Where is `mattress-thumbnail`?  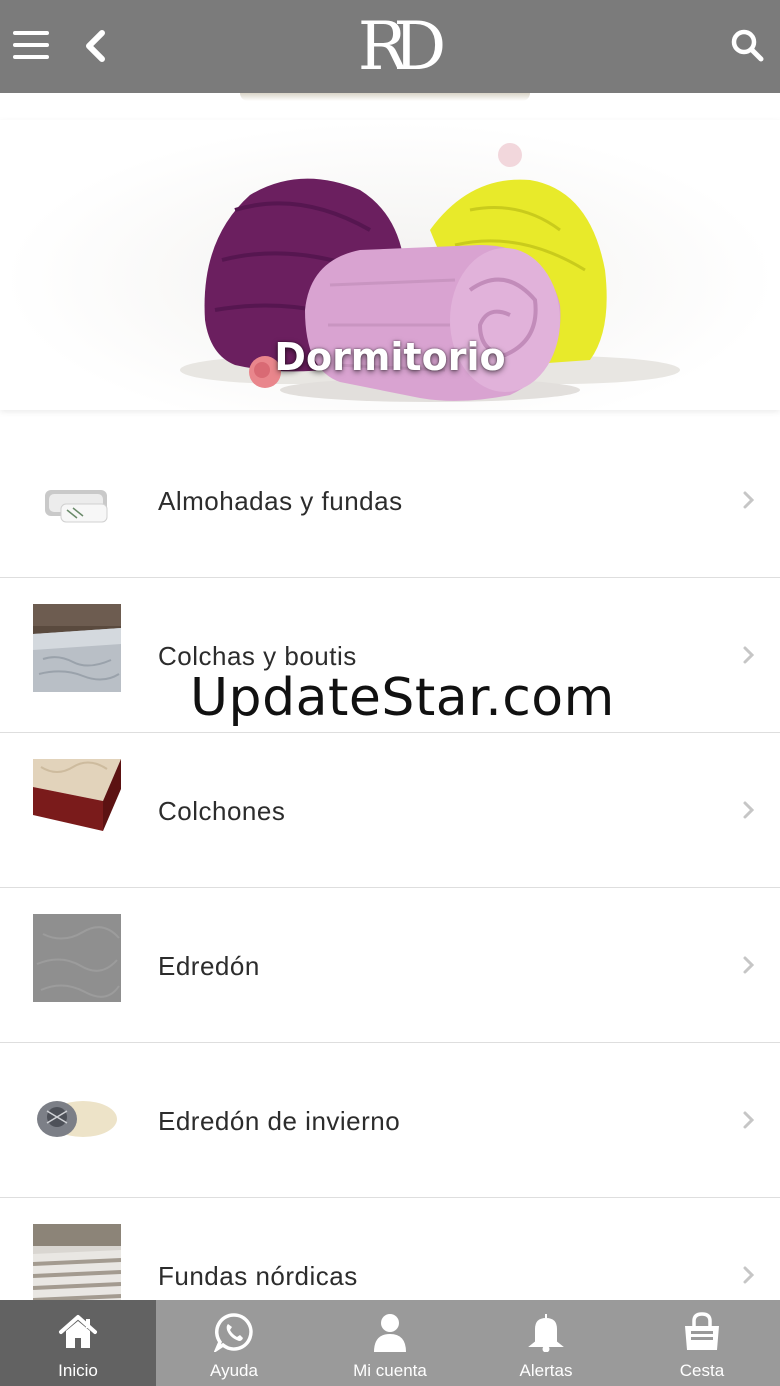
mattress-thumbnail is located at coordinates (77, 803).